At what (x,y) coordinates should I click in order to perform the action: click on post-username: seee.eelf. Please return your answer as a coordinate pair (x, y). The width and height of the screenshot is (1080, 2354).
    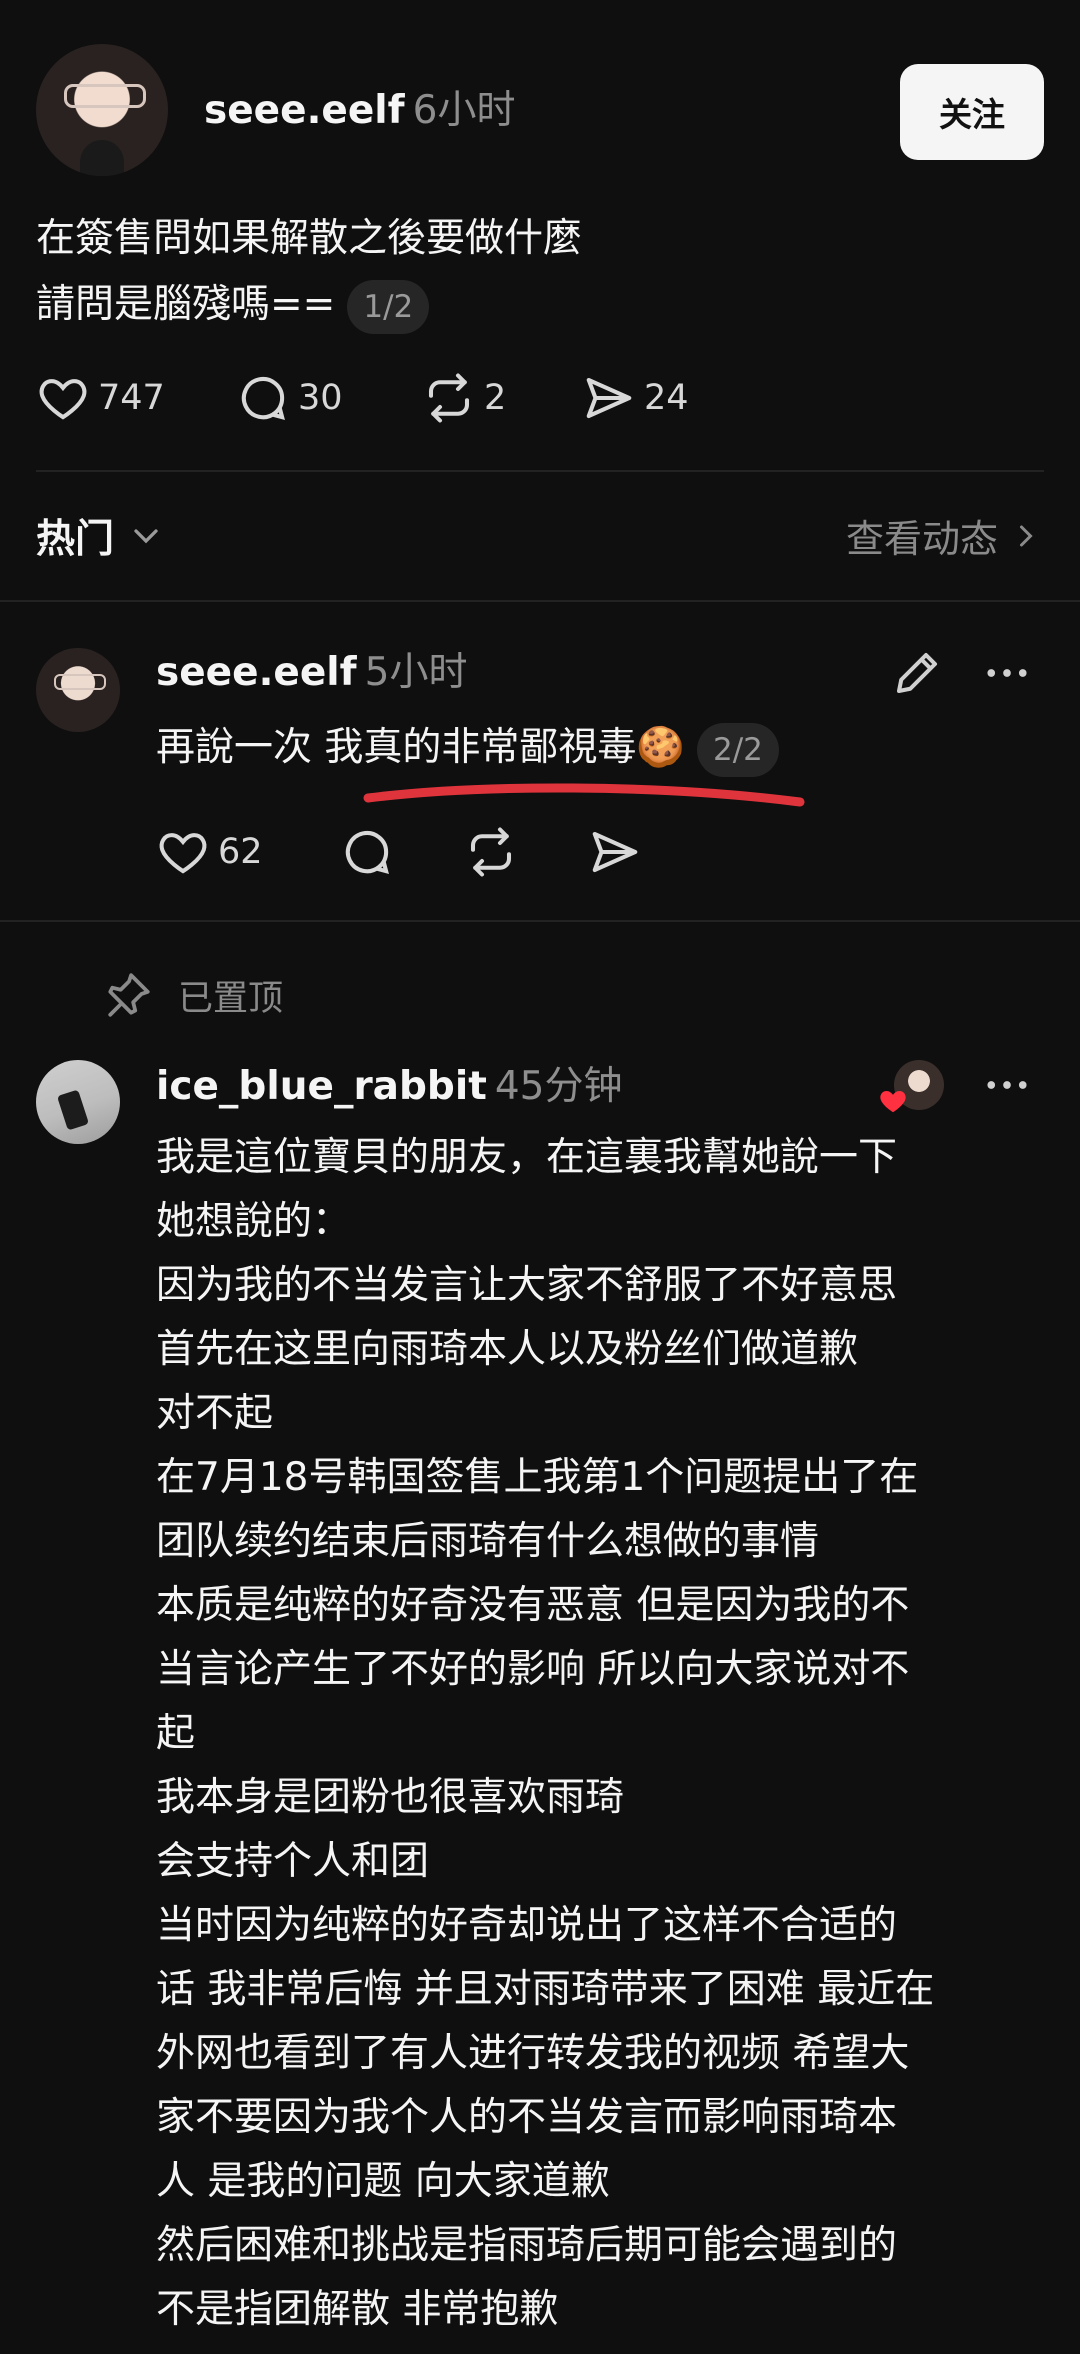
    Looking at the image, I should click on (304, 110).